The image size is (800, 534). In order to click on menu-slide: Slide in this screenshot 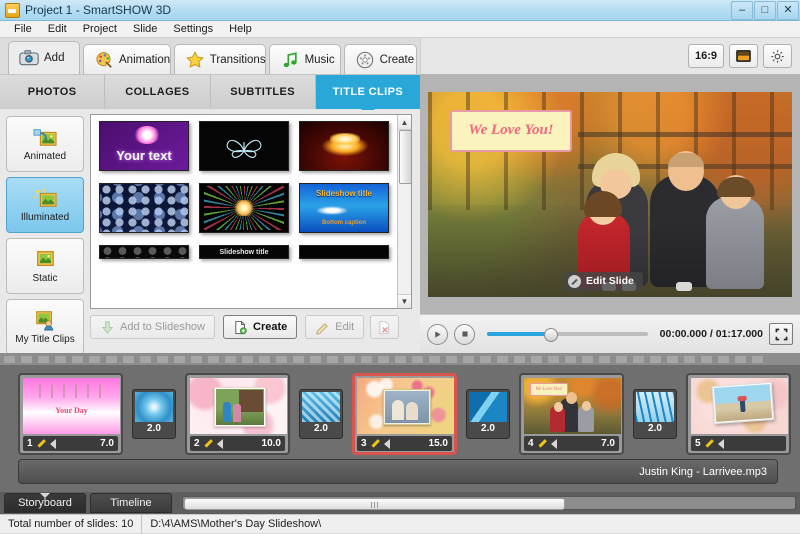, I will do `click(145, 29)`.